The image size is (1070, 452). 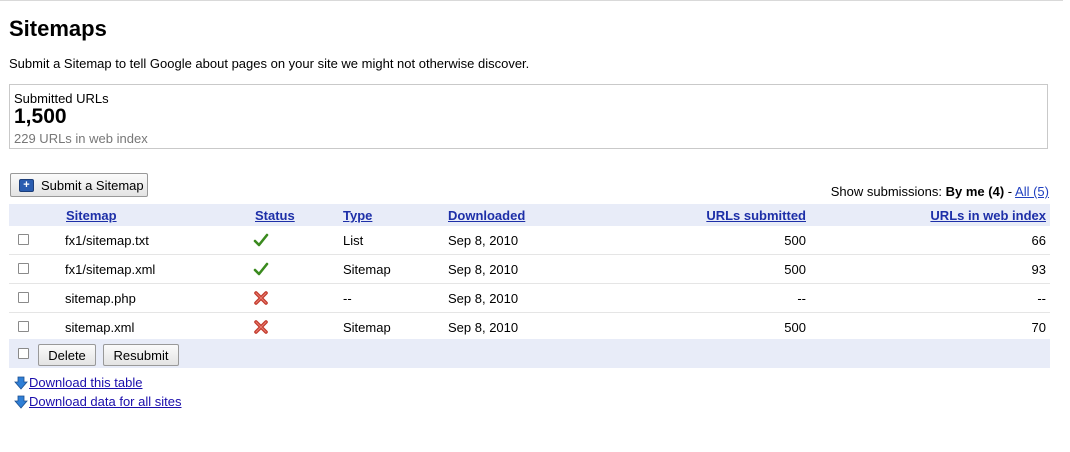 What do you see at coordinates (110, 269) in the screenshot?
I see `sitemap-path: fx1/sitemap.xml` at bounding box center [110, 269].